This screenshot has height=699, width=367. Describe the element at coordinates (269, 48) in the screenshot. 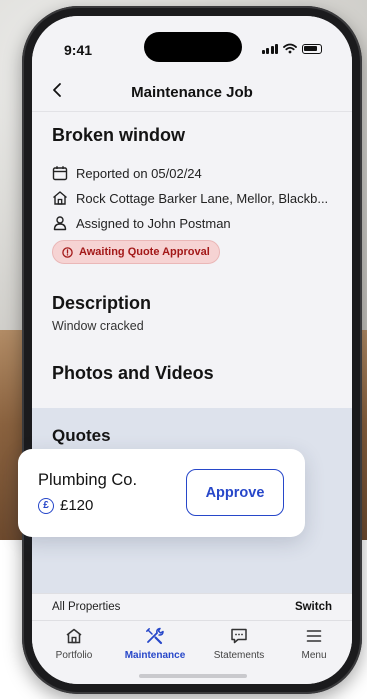

I see `signal-icon` at that location.